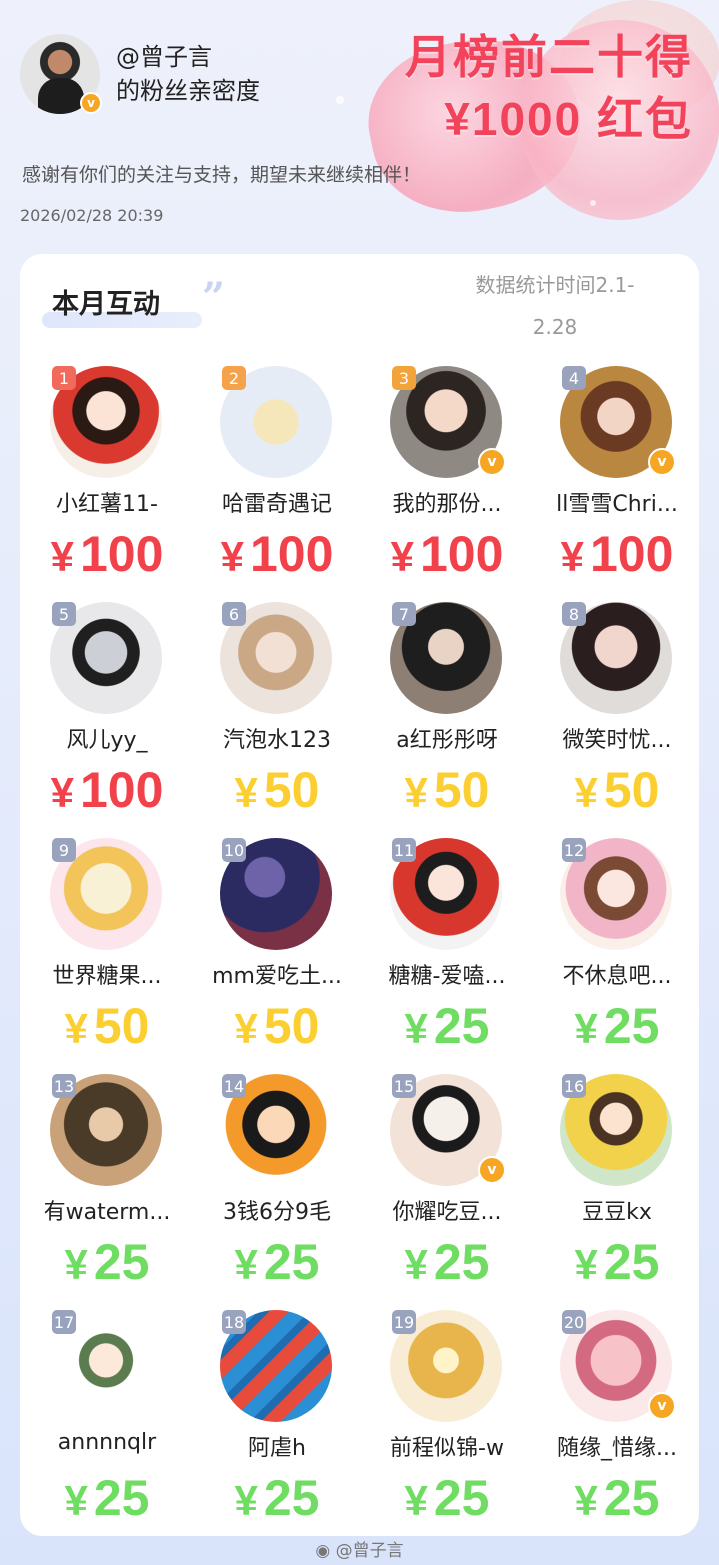  I want to click on rank-badge: 6, so click(234, 614).